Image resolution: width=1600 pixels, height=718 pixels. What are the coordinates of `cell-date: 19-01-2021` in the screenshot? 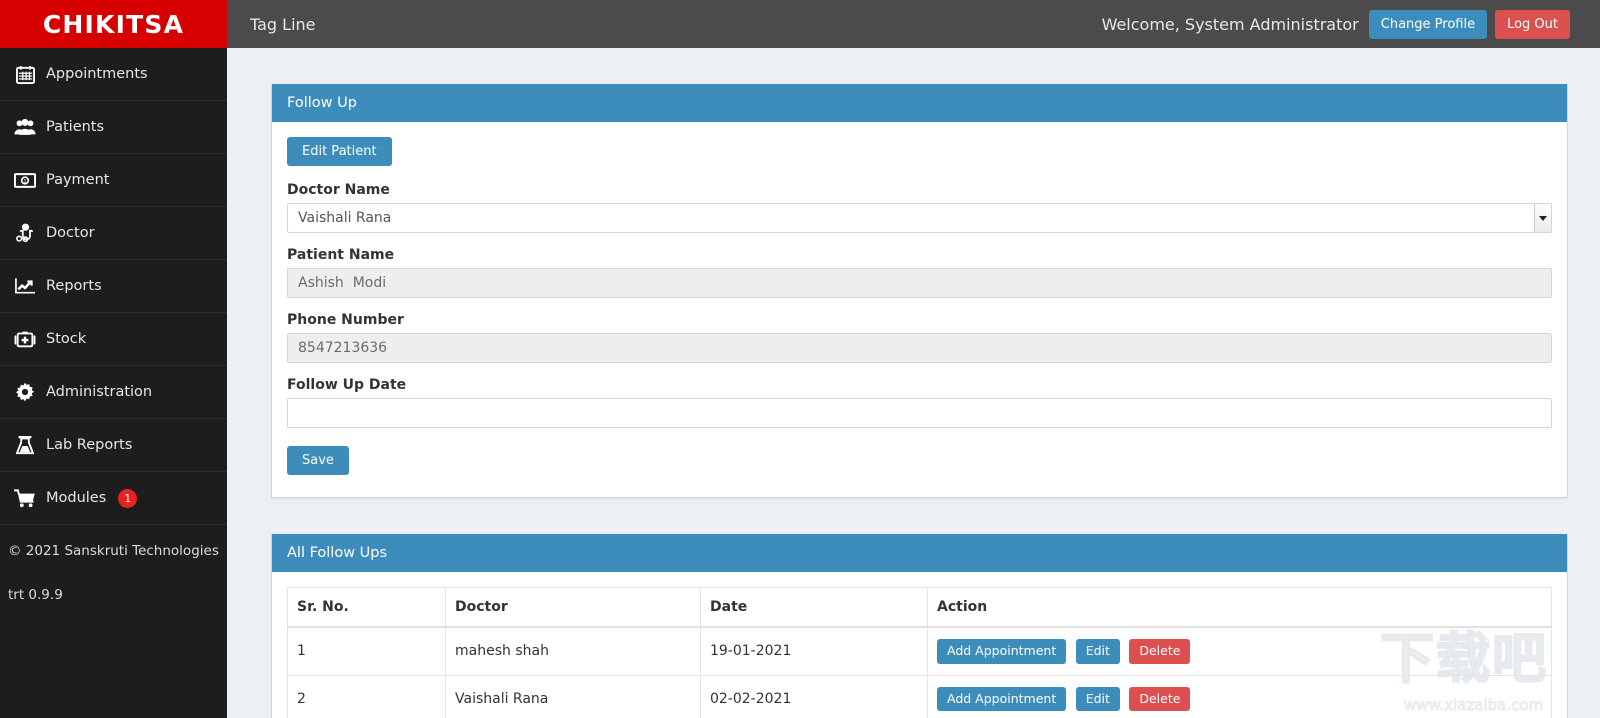 It's located at (814, 651).